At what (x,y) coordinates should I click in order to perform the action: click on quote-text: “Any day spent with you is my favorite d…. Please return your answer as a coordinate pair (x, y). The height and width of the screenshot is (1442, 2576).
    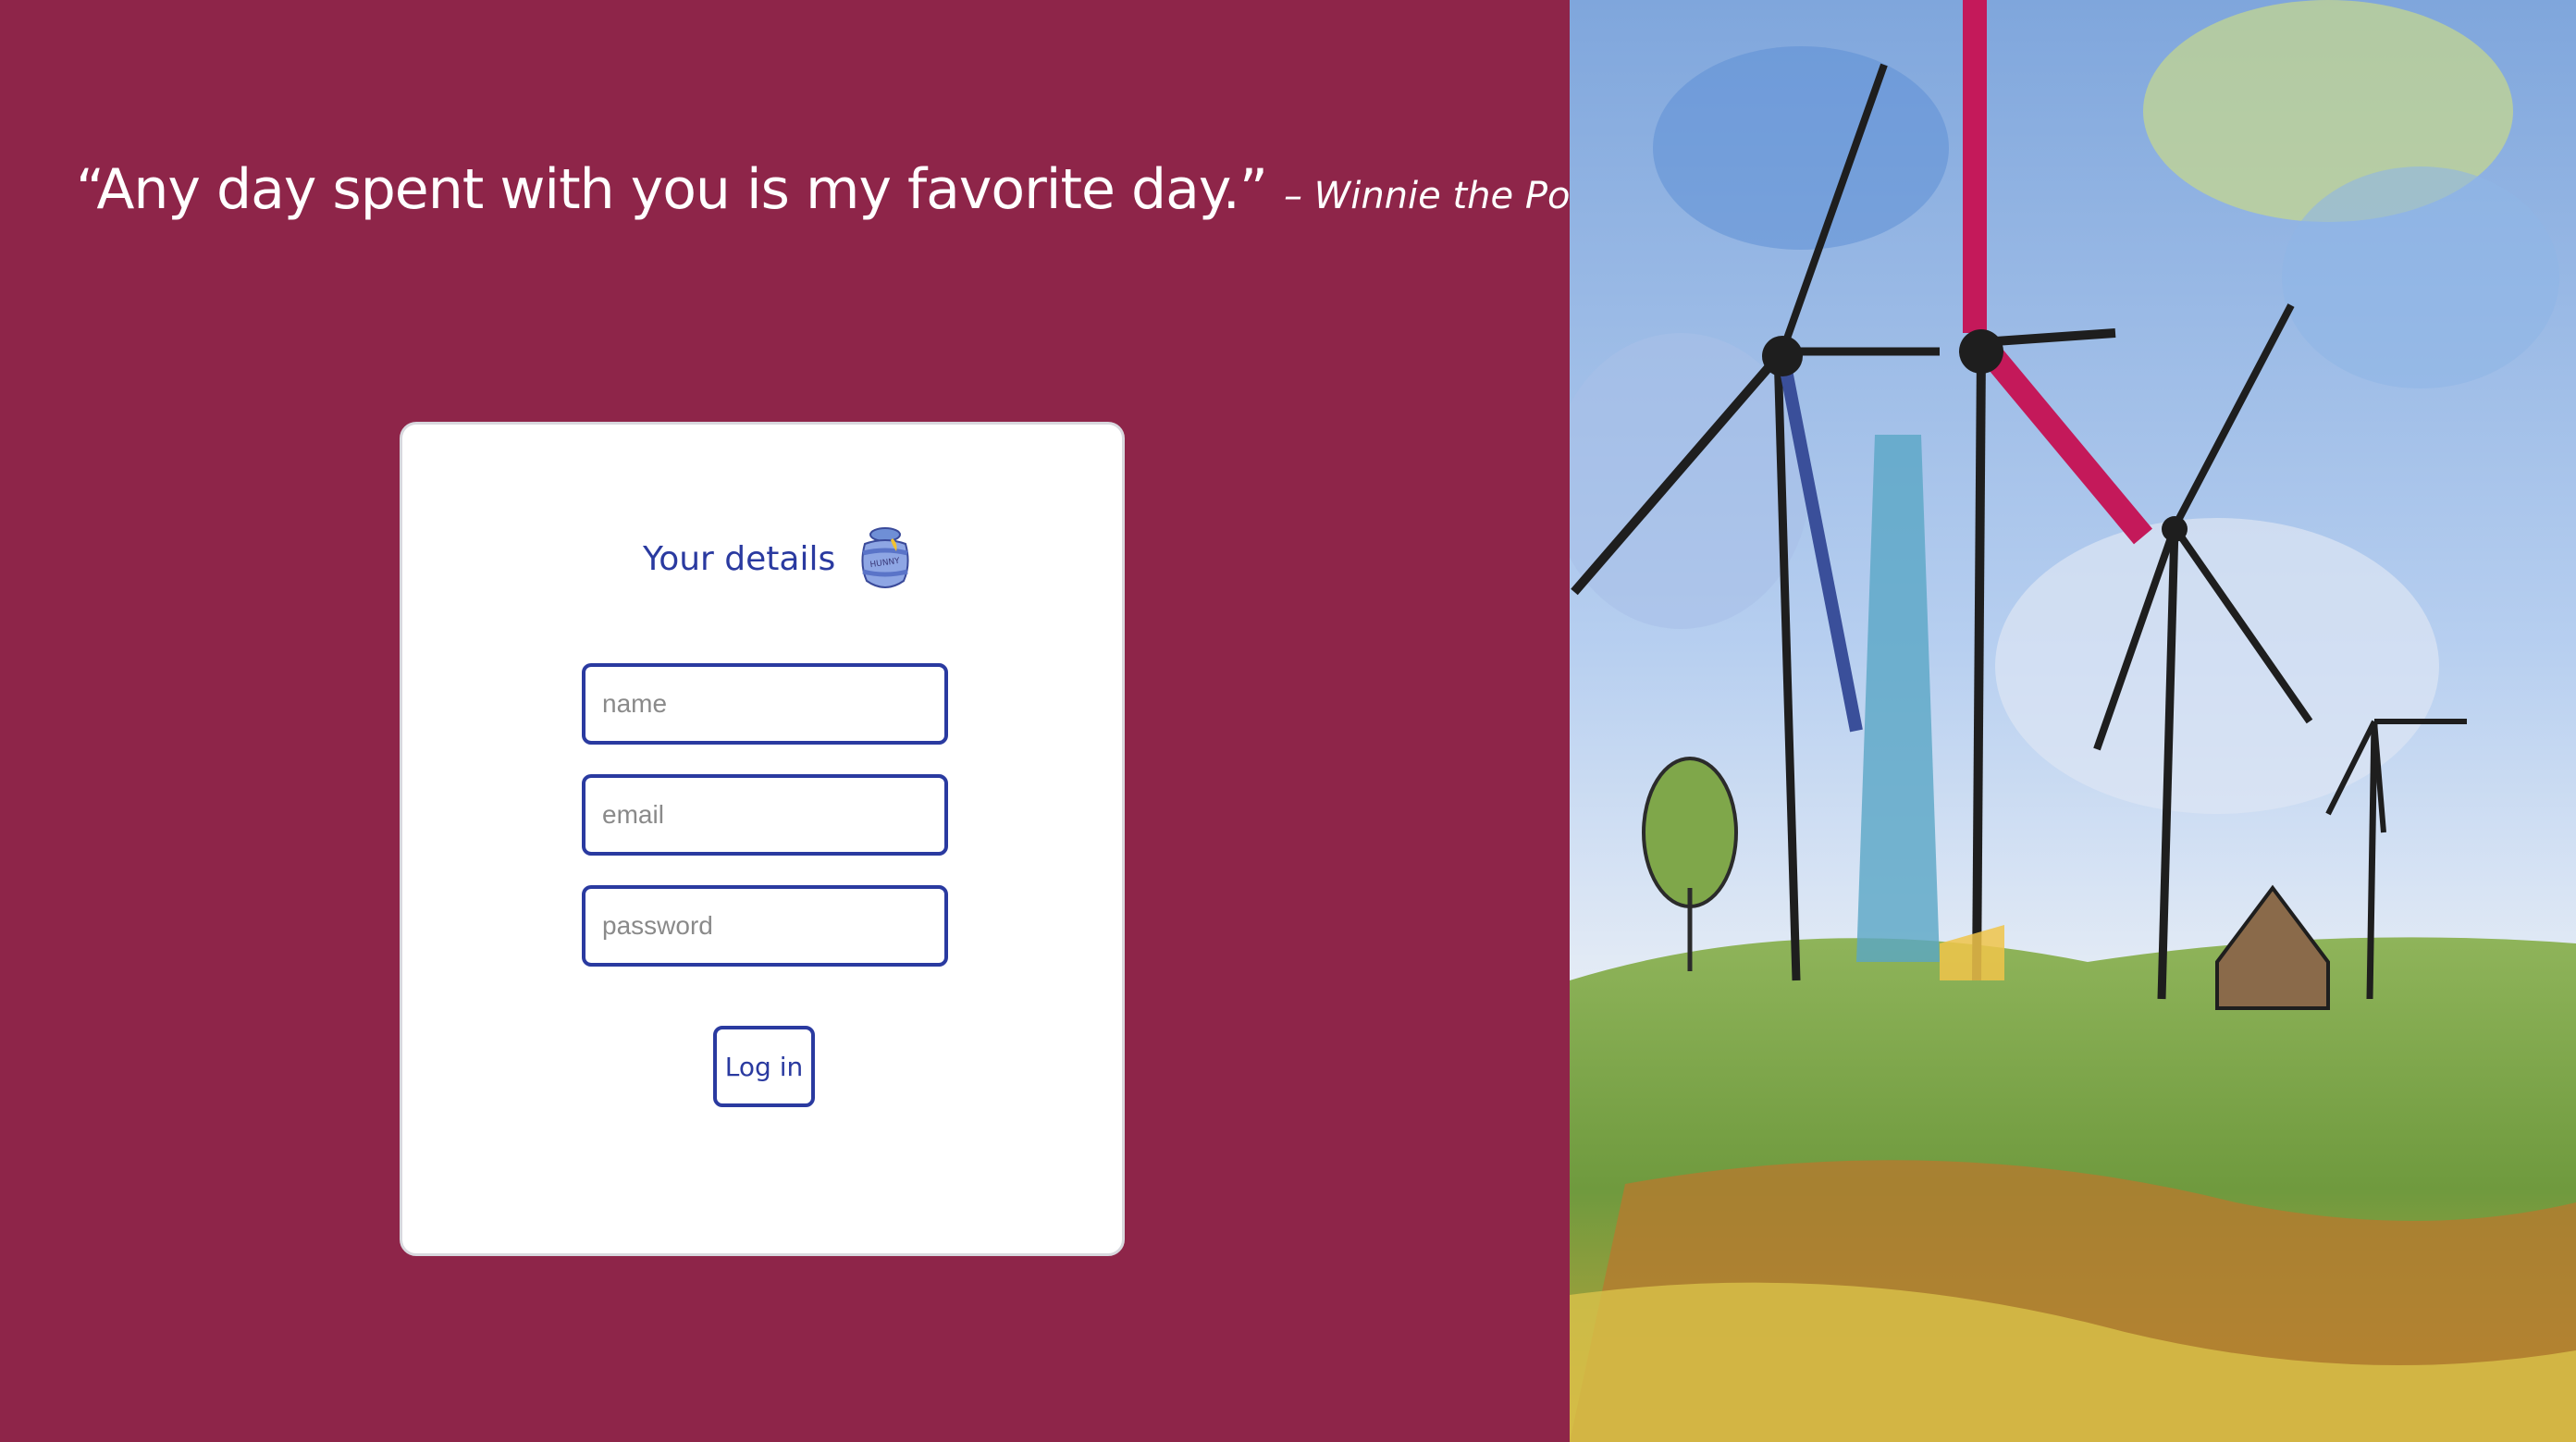
    Looking at the image, I should click on (672, 189).